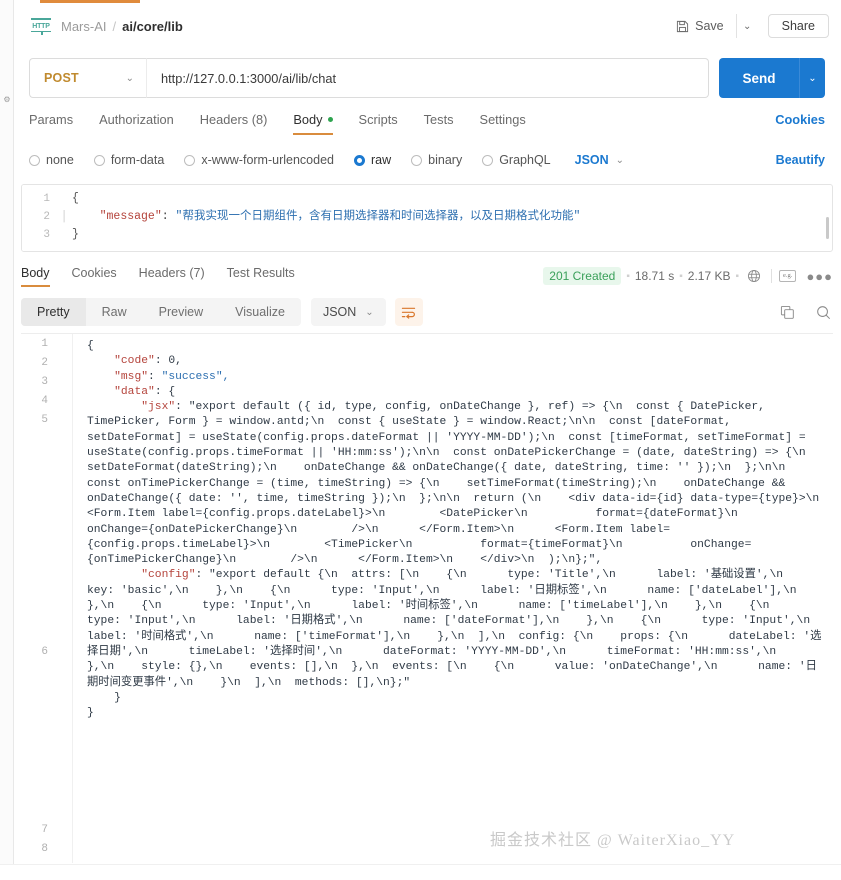  Describe the element at coordinates (7, 100) in the screenshot. I see `rail-collections-icon: ⚙` at that location.